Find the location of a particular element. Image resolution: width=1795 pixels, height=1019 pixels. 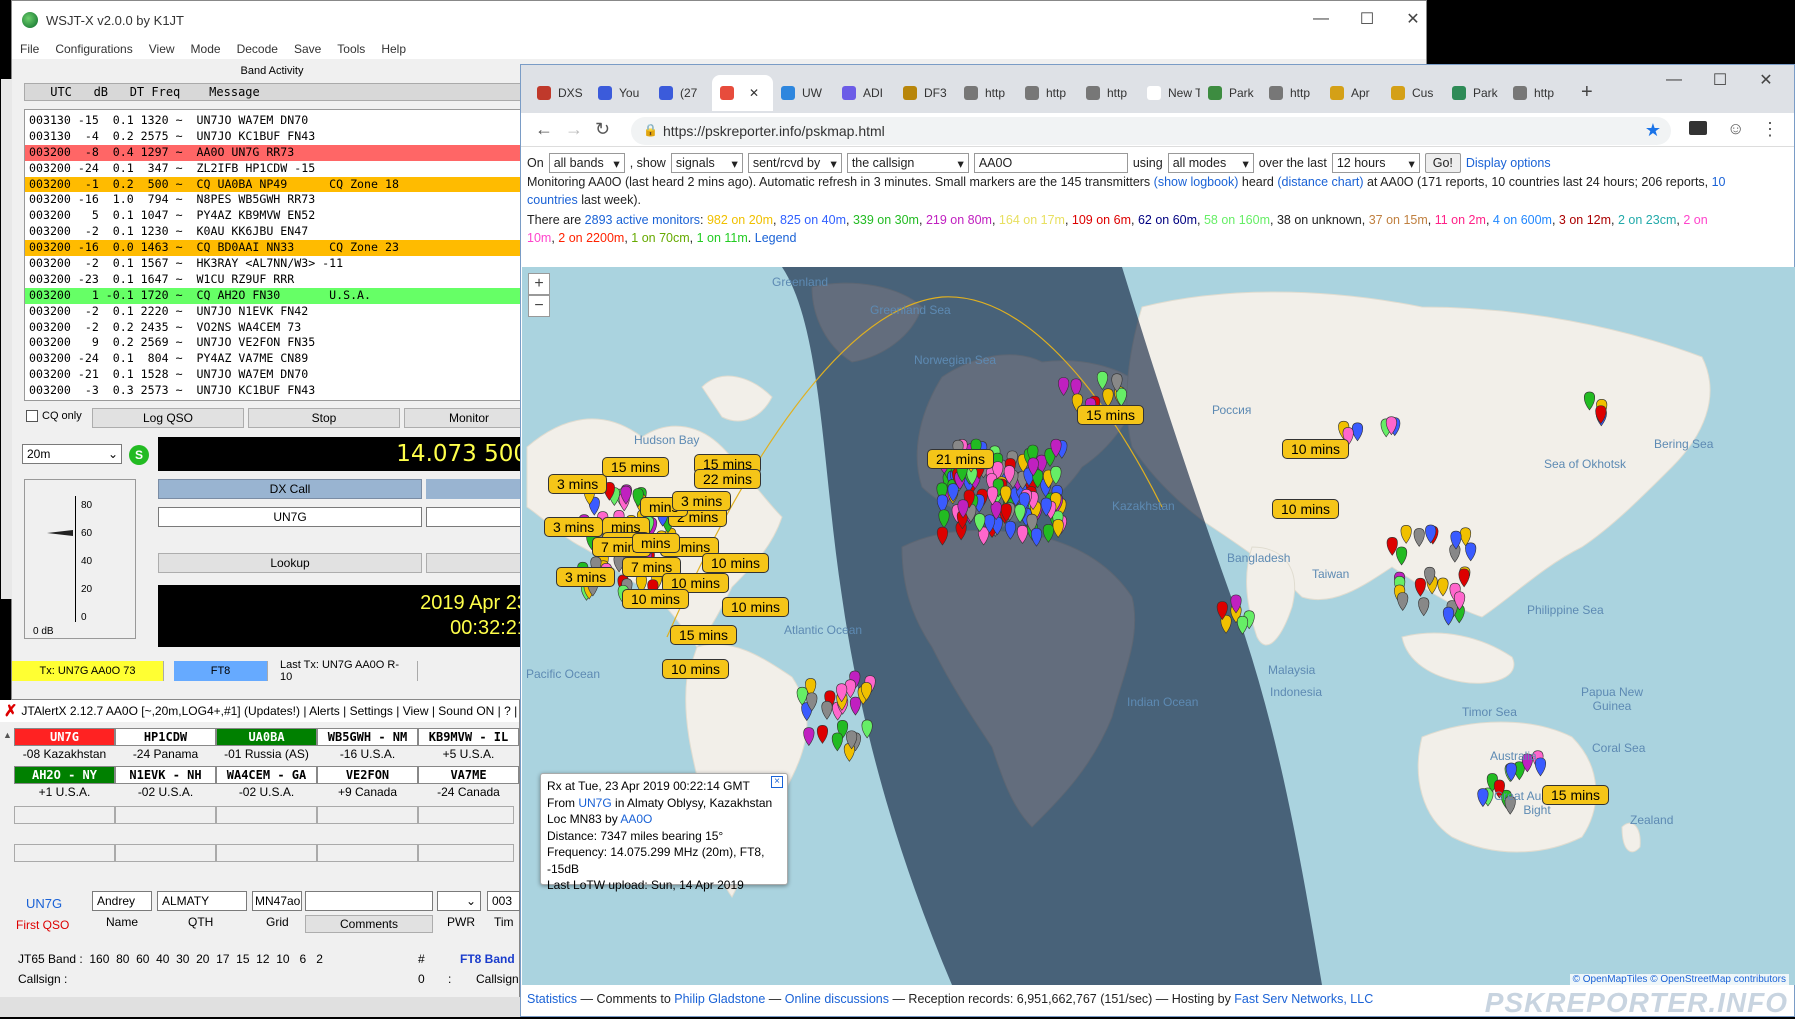

new-tab-button: + is located at coordinates (1587, 92).